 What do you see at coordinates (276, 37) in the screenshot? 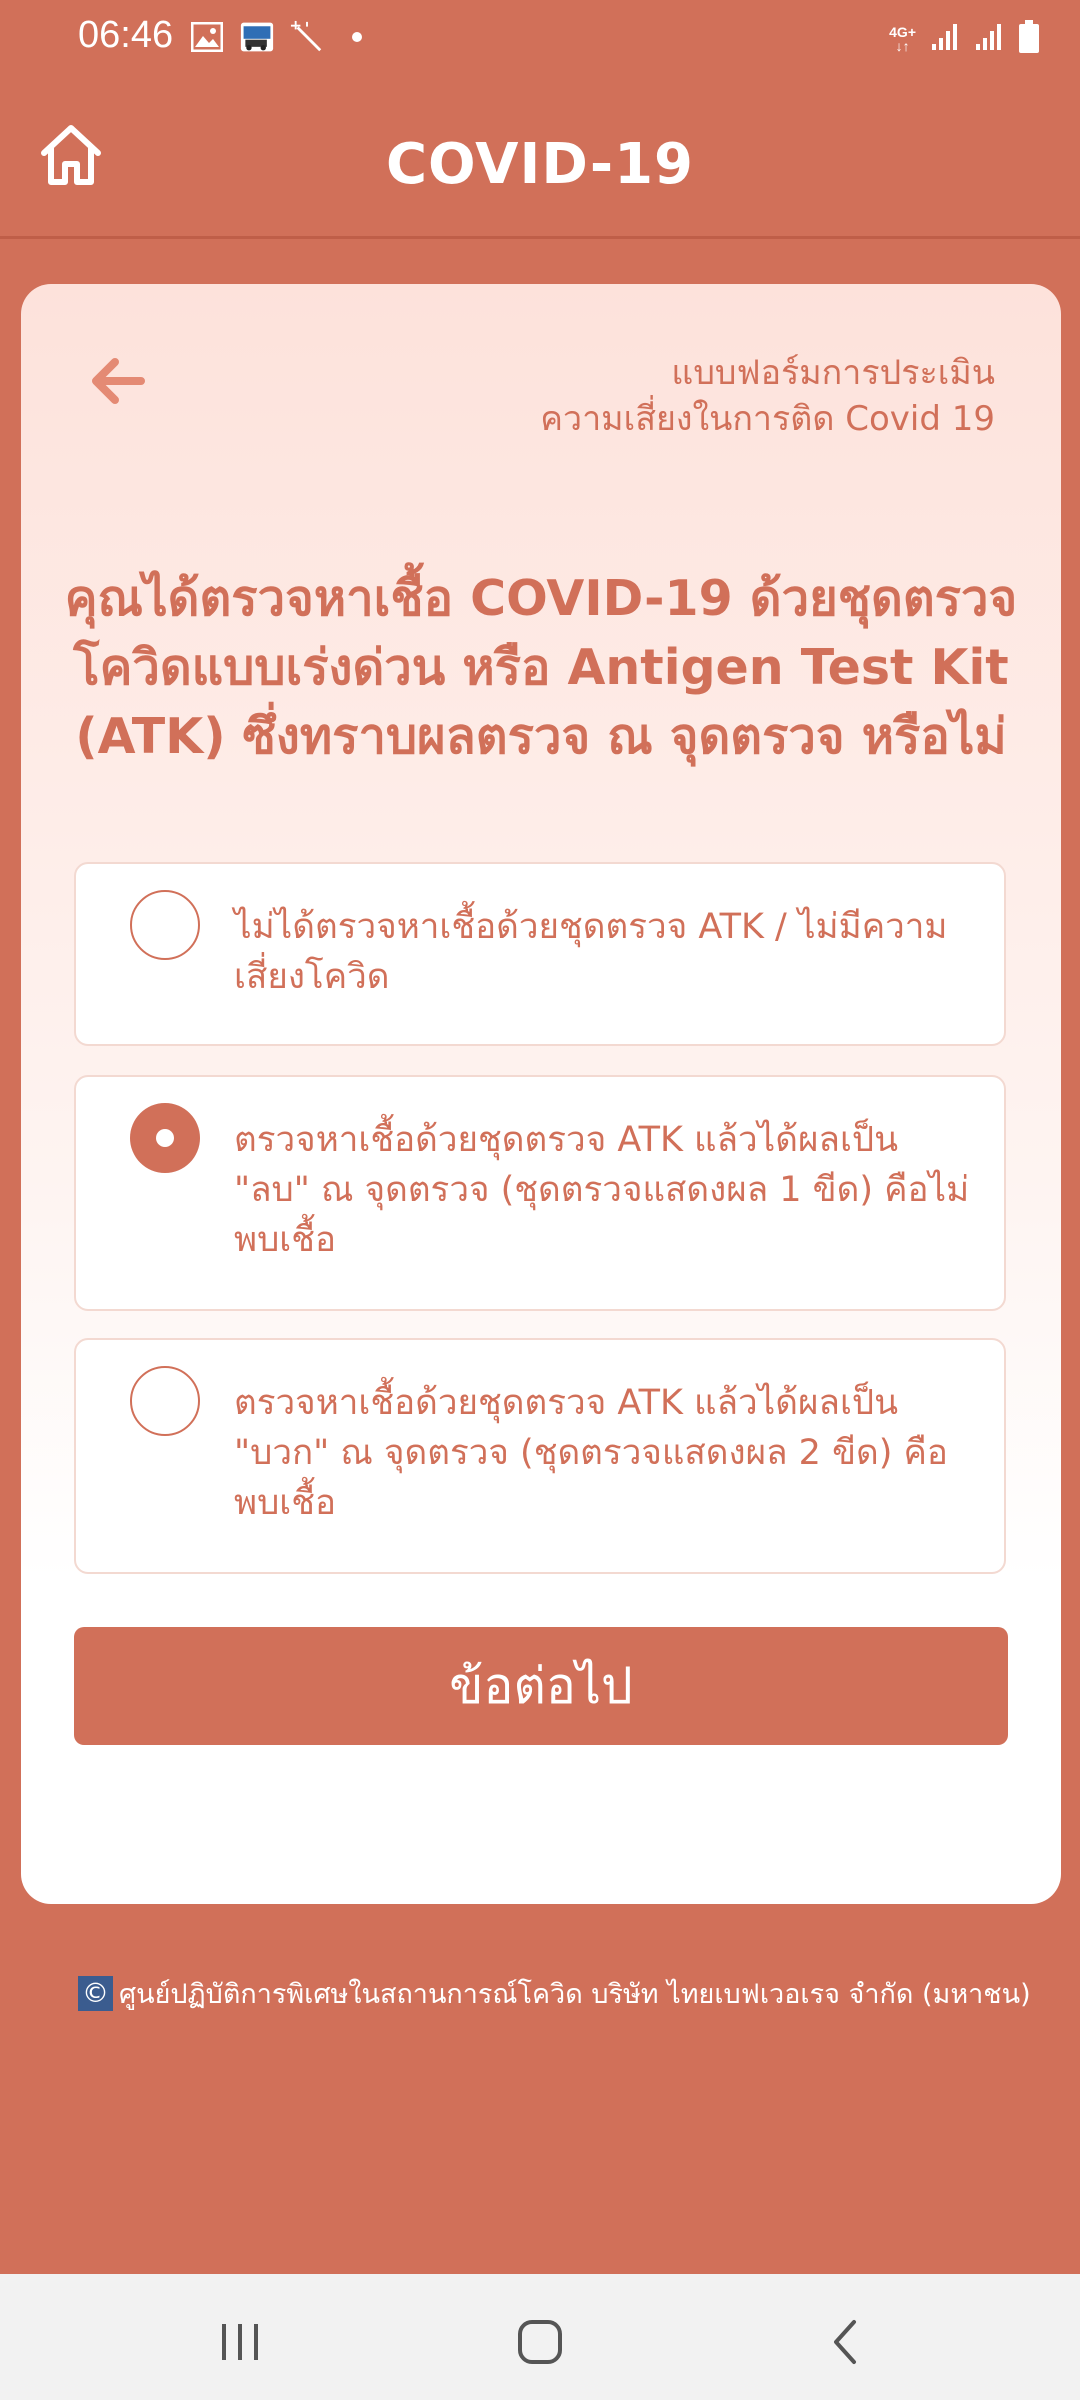
I see `status-left-icons` at bounding box center [276, 37].